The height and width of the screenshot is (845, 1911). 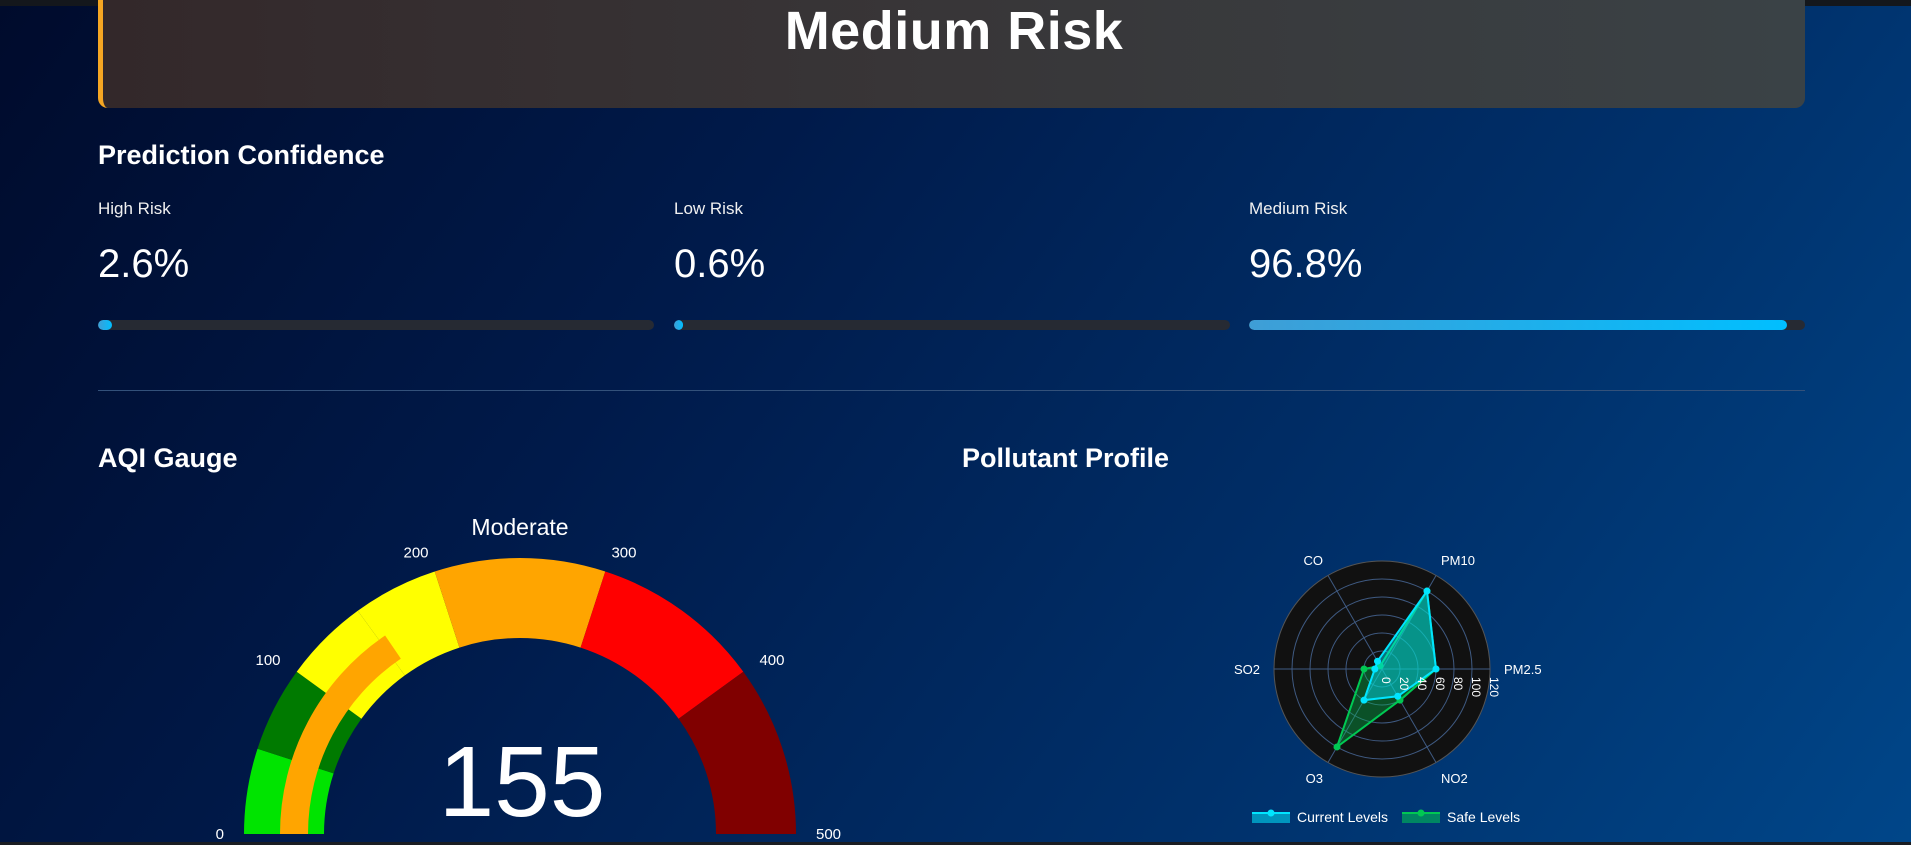 What do you see at coordinates (1458, 560) in the screenshot?
I see `radar-axis-label: PM10` at bounding box center [1458, 560].